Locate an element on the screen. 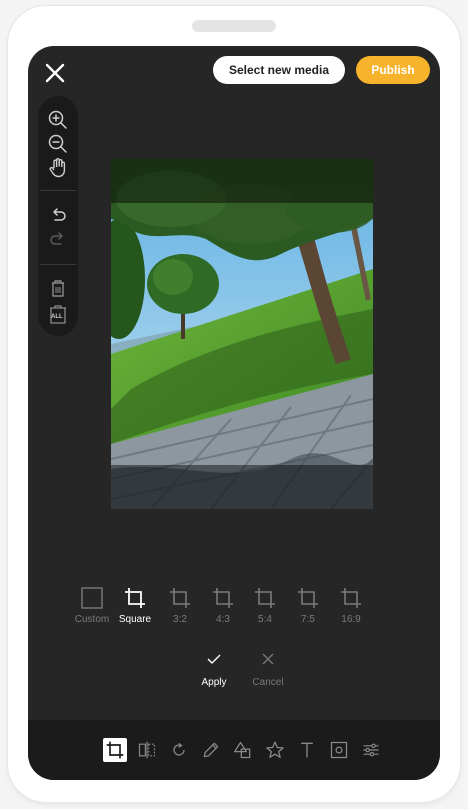 This screenshot has height=809, width=468. ratio-label: 3:2 is located at coordinates (180, 619).